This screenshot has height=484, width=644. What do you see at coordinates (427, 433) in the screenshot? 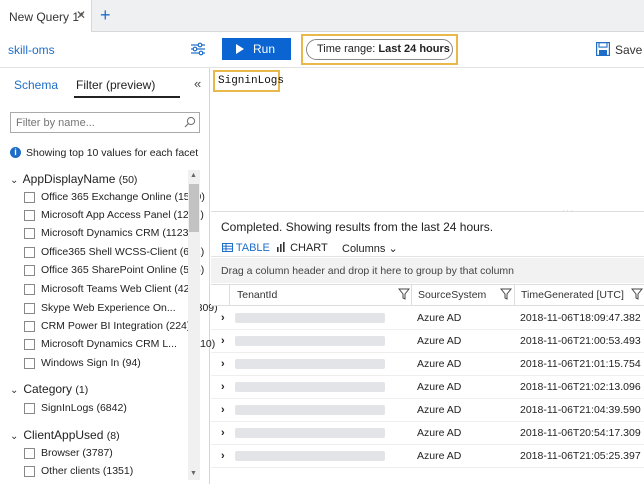
I see `table-row: › Azure AD 2018-11-06T20:54:17.309` at bounding box center [427, 433].